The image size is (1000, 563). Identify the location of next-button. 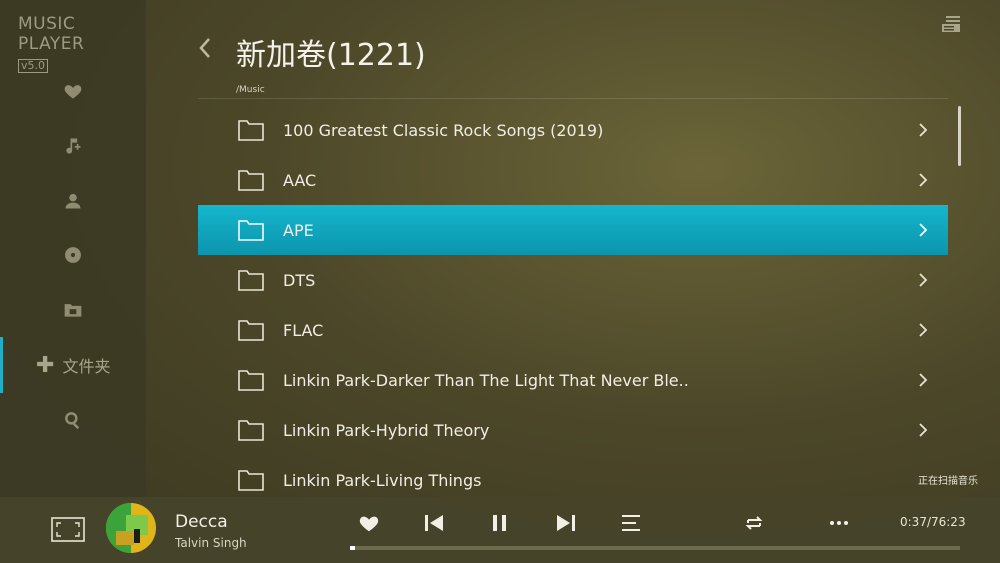
(566, 523).